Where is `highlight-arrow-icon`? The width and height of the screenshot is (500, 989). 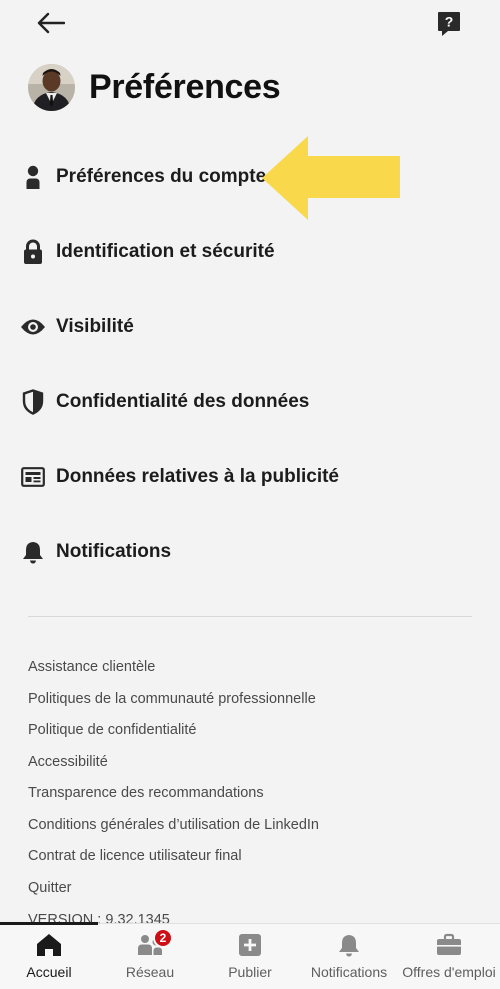
highlight-arrow-icon is located at coordinates (331, 178).